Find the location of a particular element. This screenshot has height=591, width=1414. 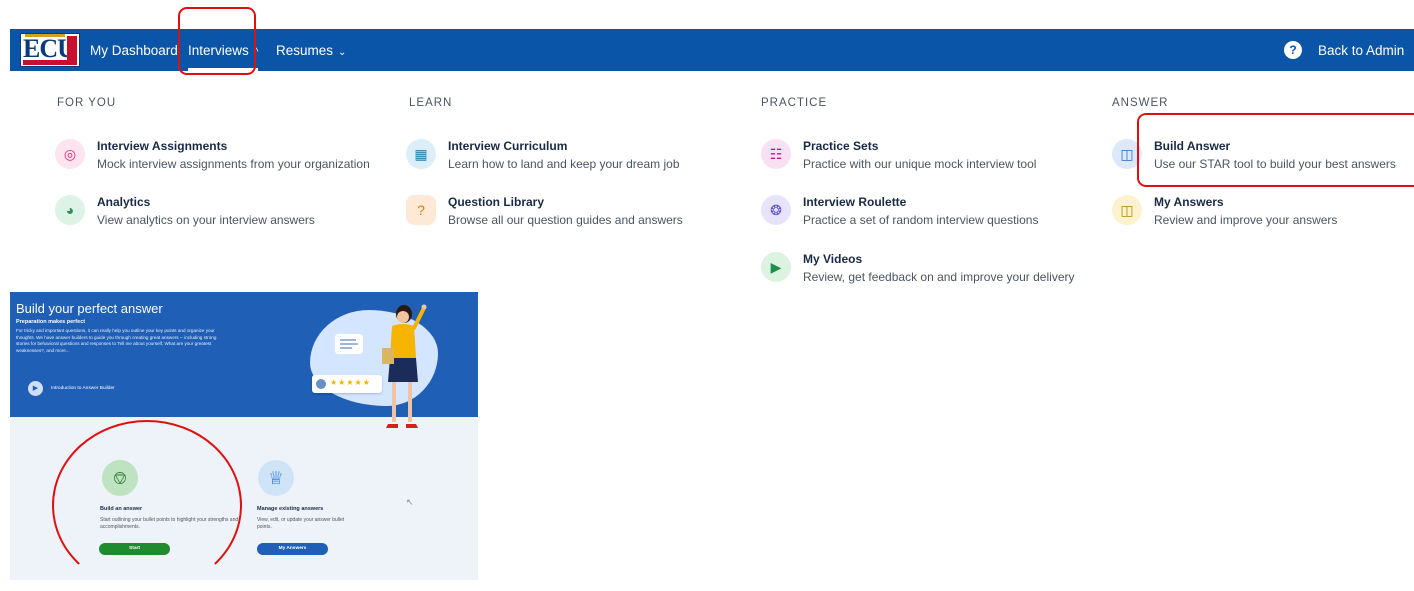

nav-resumes: Resumes ⌄ is located at coordinates (311, 50).